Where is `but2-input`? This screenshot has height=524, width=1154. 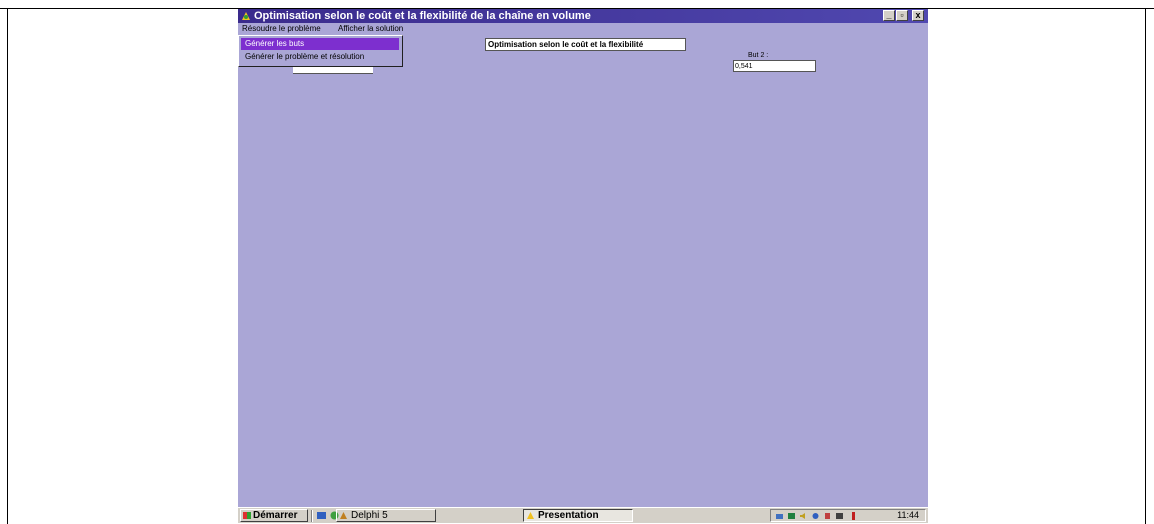
but2-input is located at coordinates (774, 66).